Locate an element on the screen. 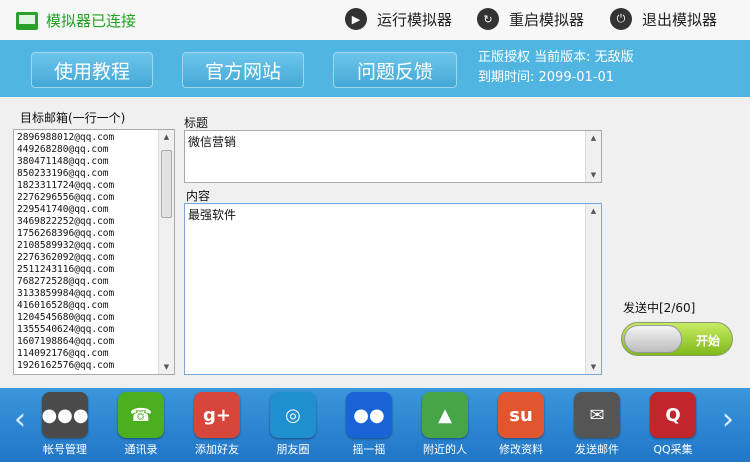  email-line: 416016528@qq.com is located at coordinates (63, 305).